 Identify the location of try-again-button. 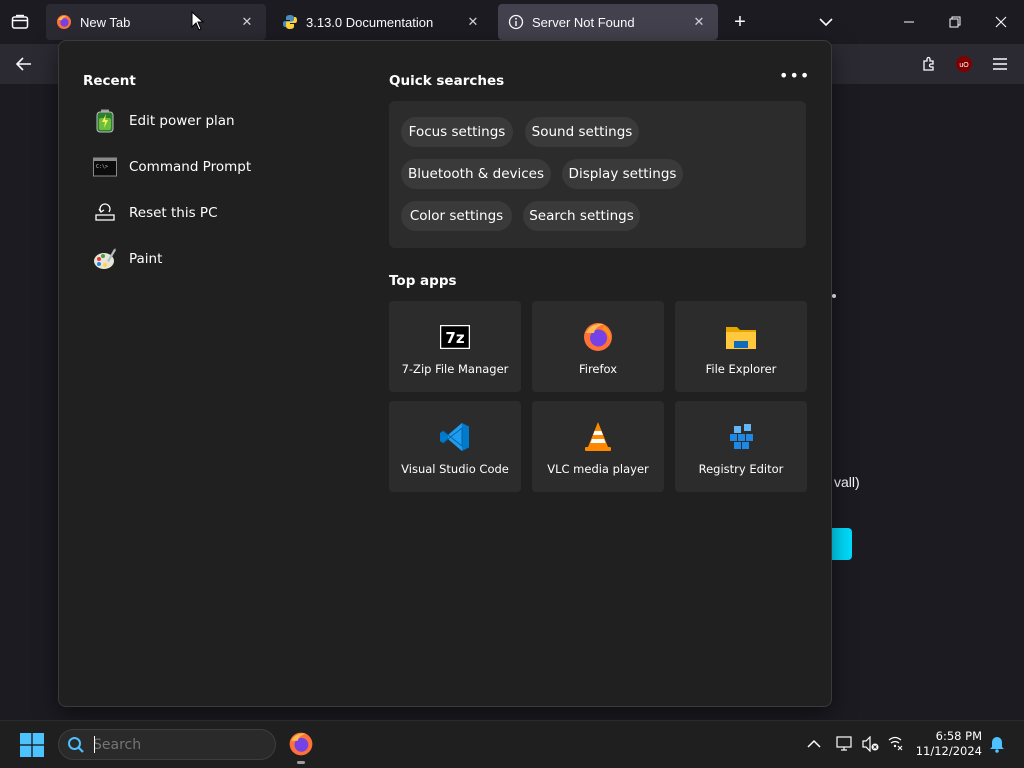
(842, 544).